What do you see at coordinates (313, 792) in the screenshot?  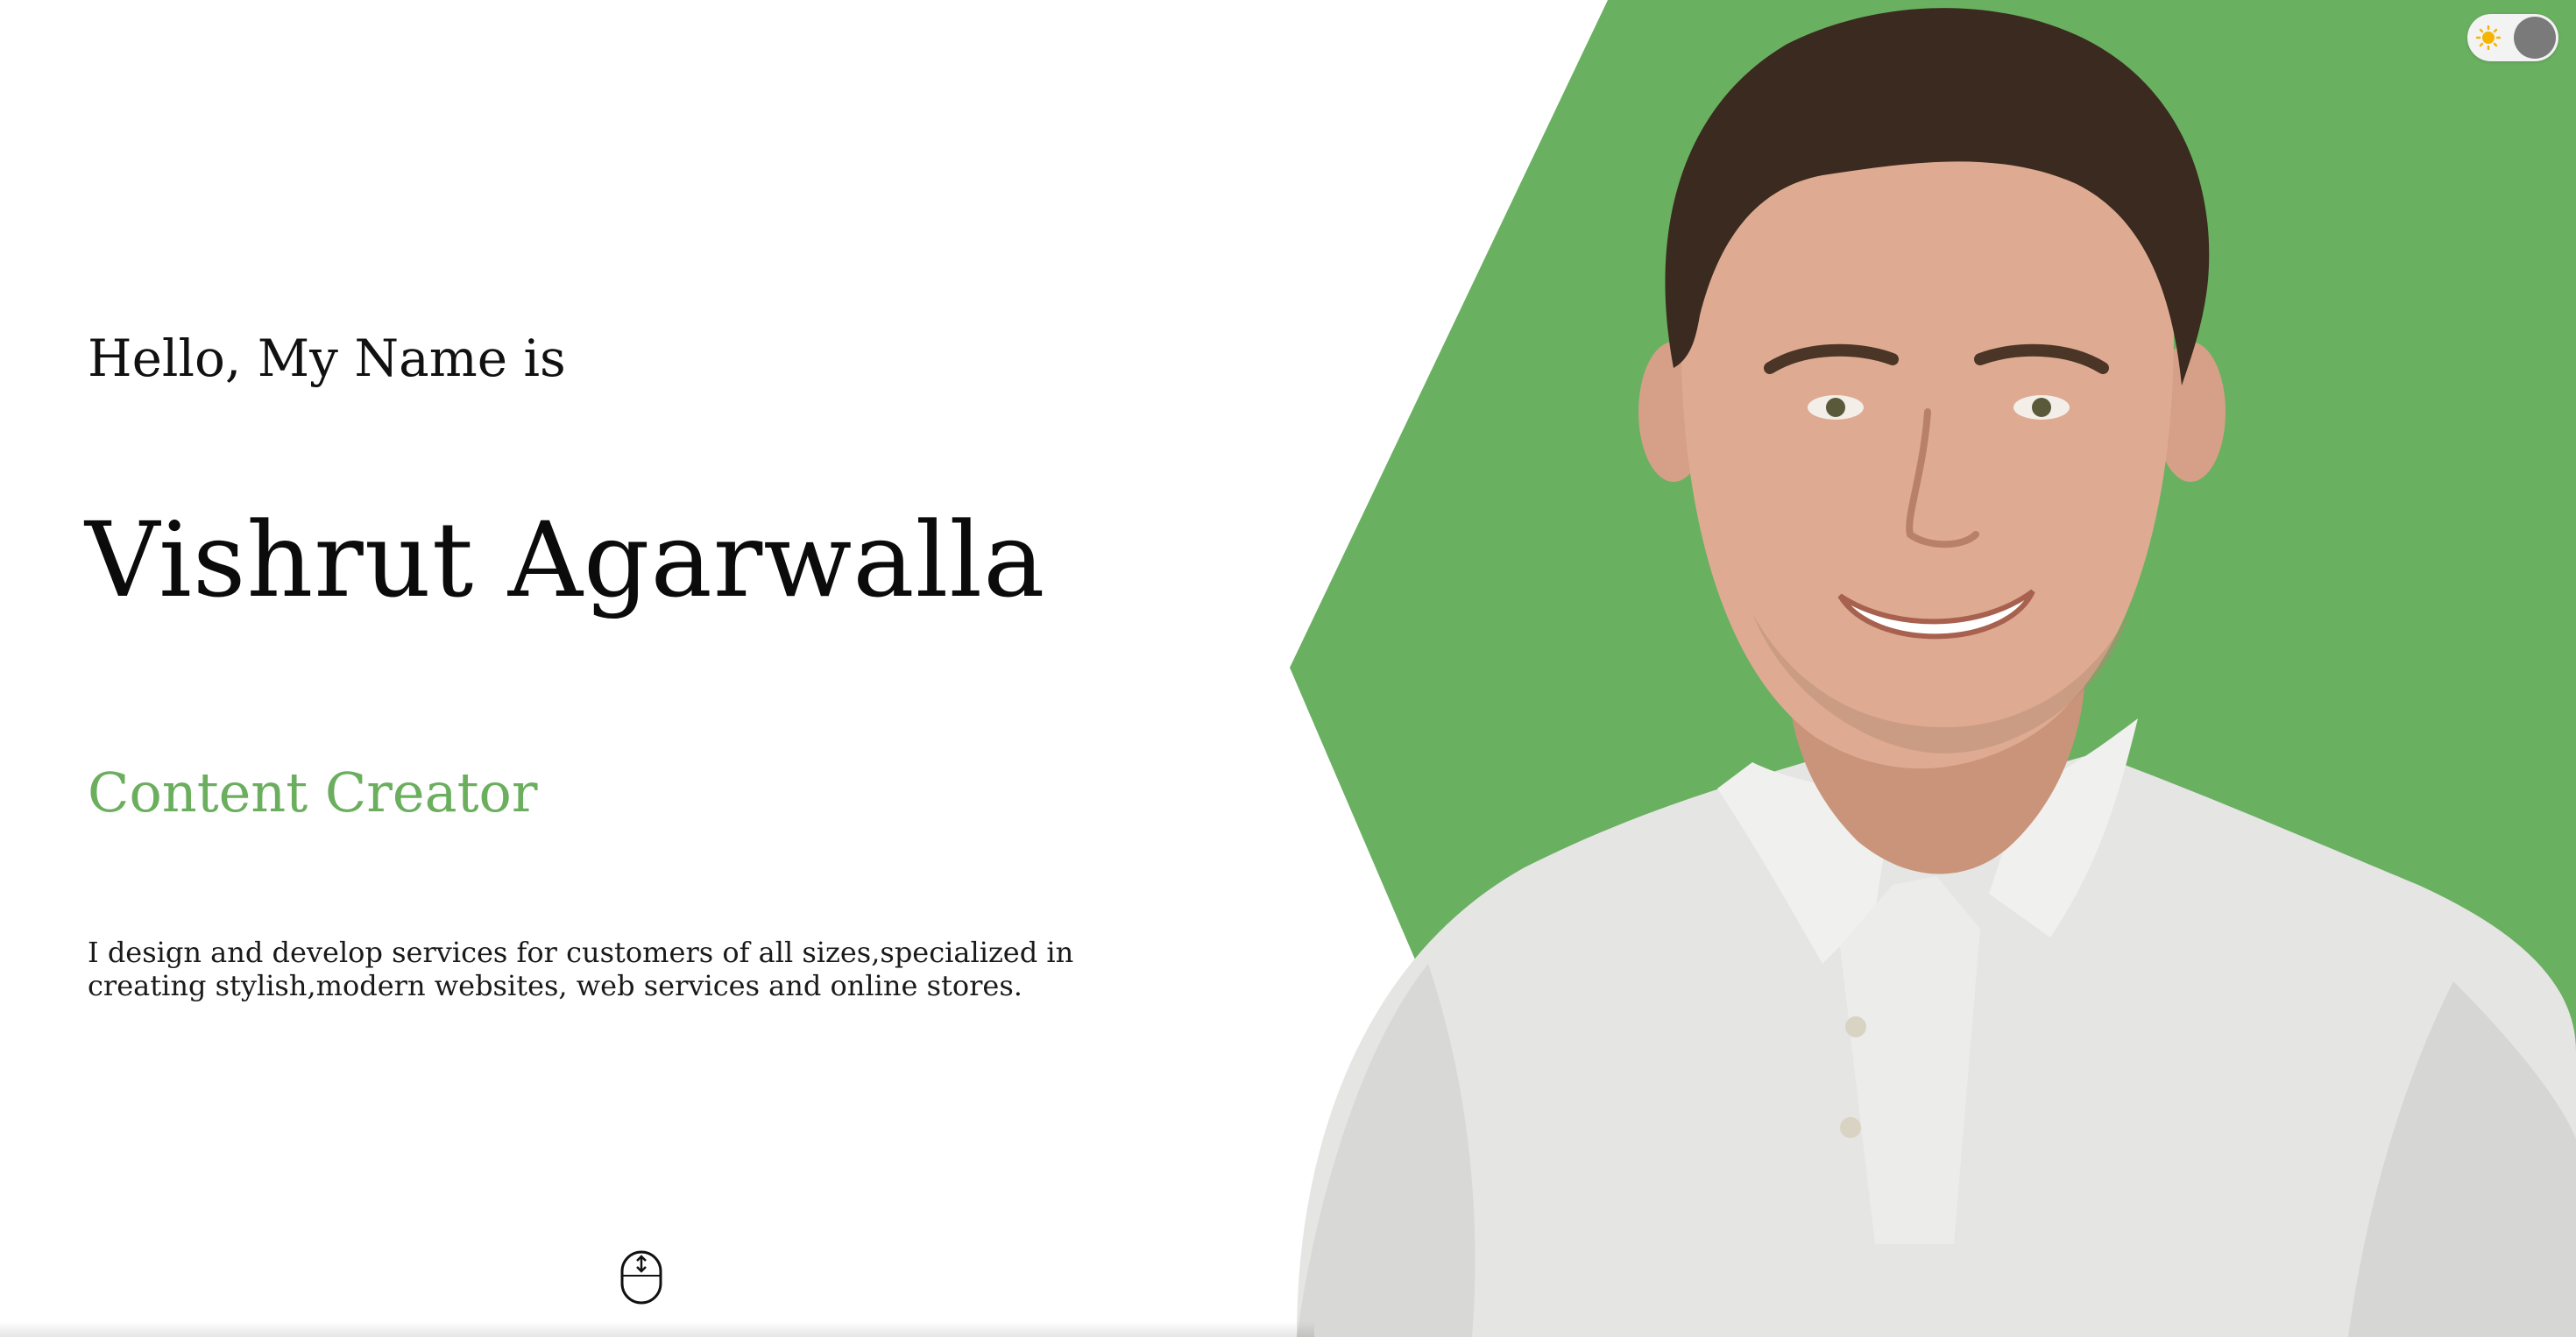 I see `role-title: Content Creator` at bounding box center [313, 792].